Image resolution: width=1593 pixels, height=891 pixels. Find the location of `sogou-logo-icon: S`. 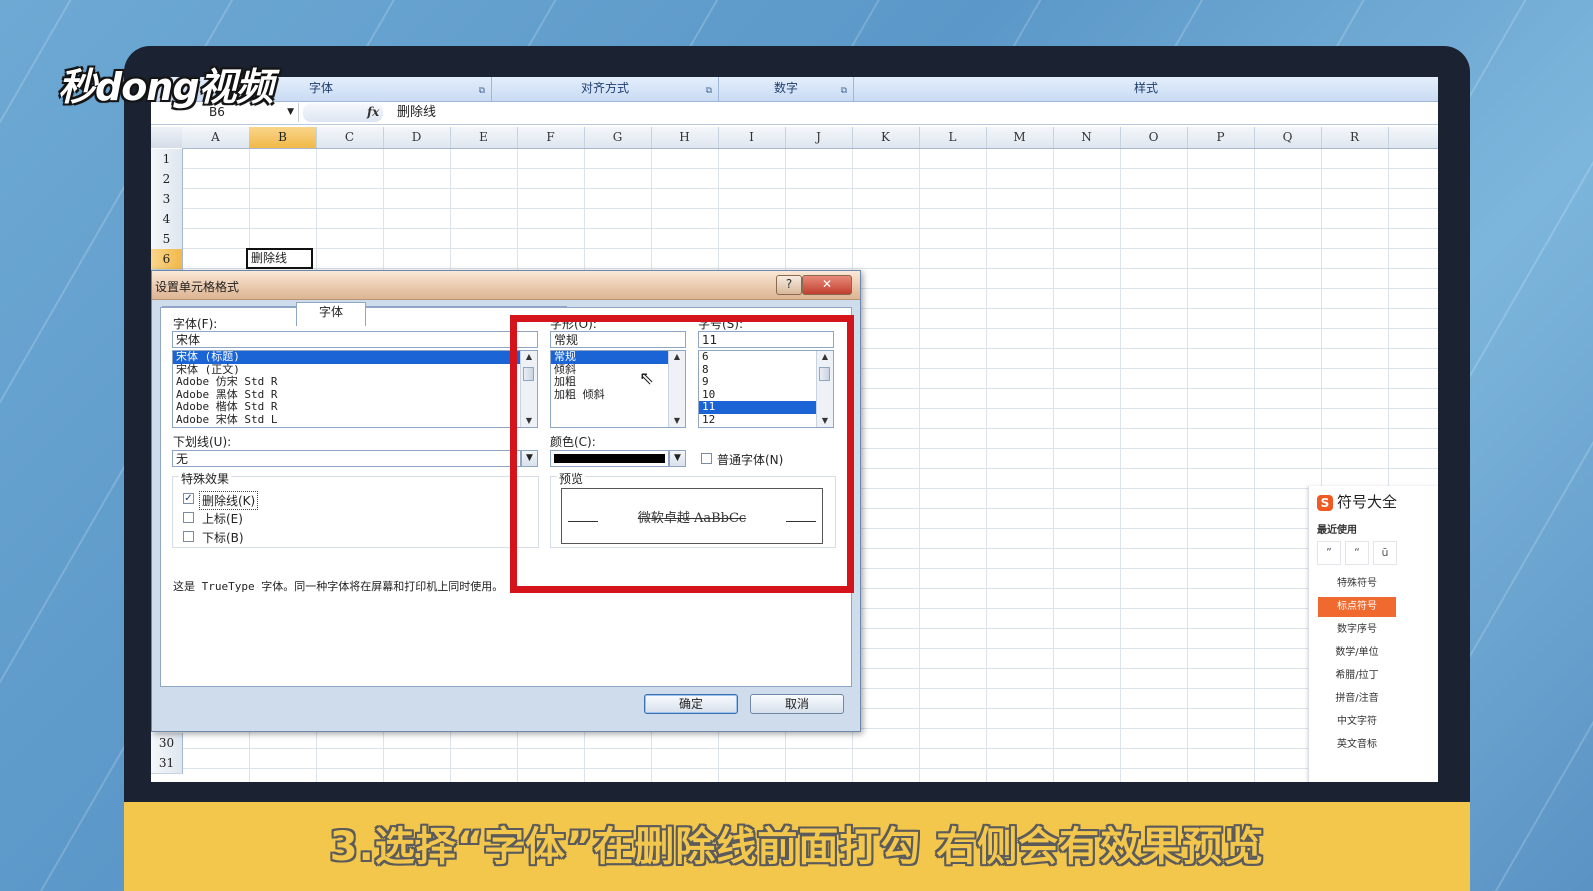

sogou-logo-icon: S is located at coordinates (1325, 503).